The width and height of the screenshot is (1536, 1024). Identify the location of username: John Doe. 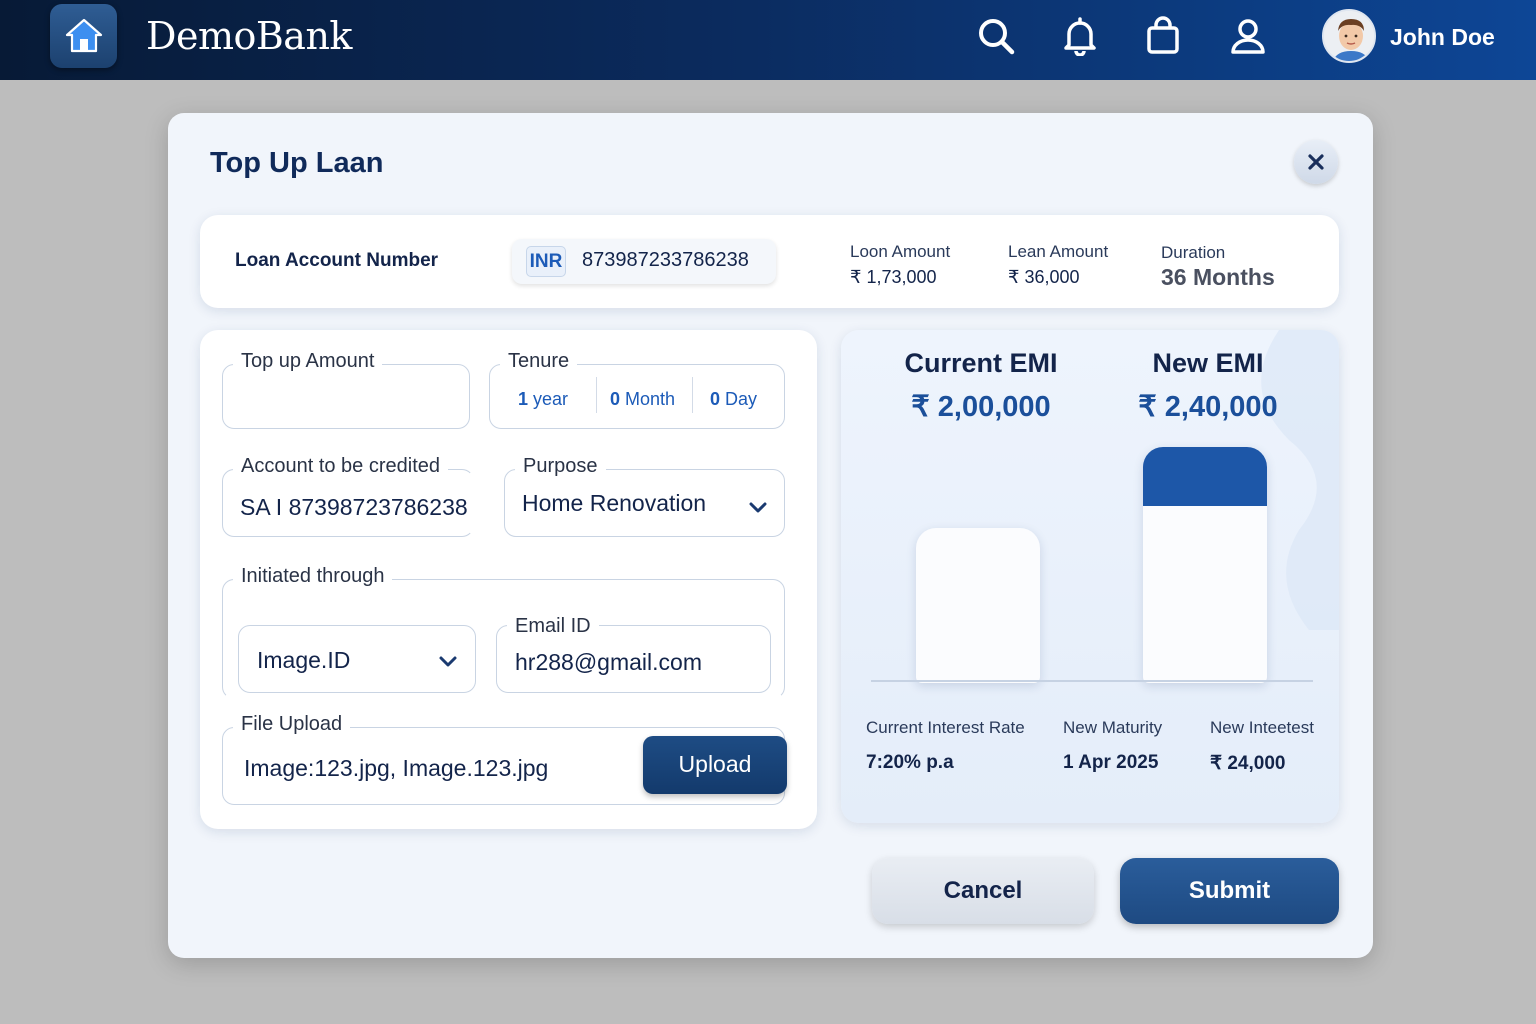
(1442, 37).